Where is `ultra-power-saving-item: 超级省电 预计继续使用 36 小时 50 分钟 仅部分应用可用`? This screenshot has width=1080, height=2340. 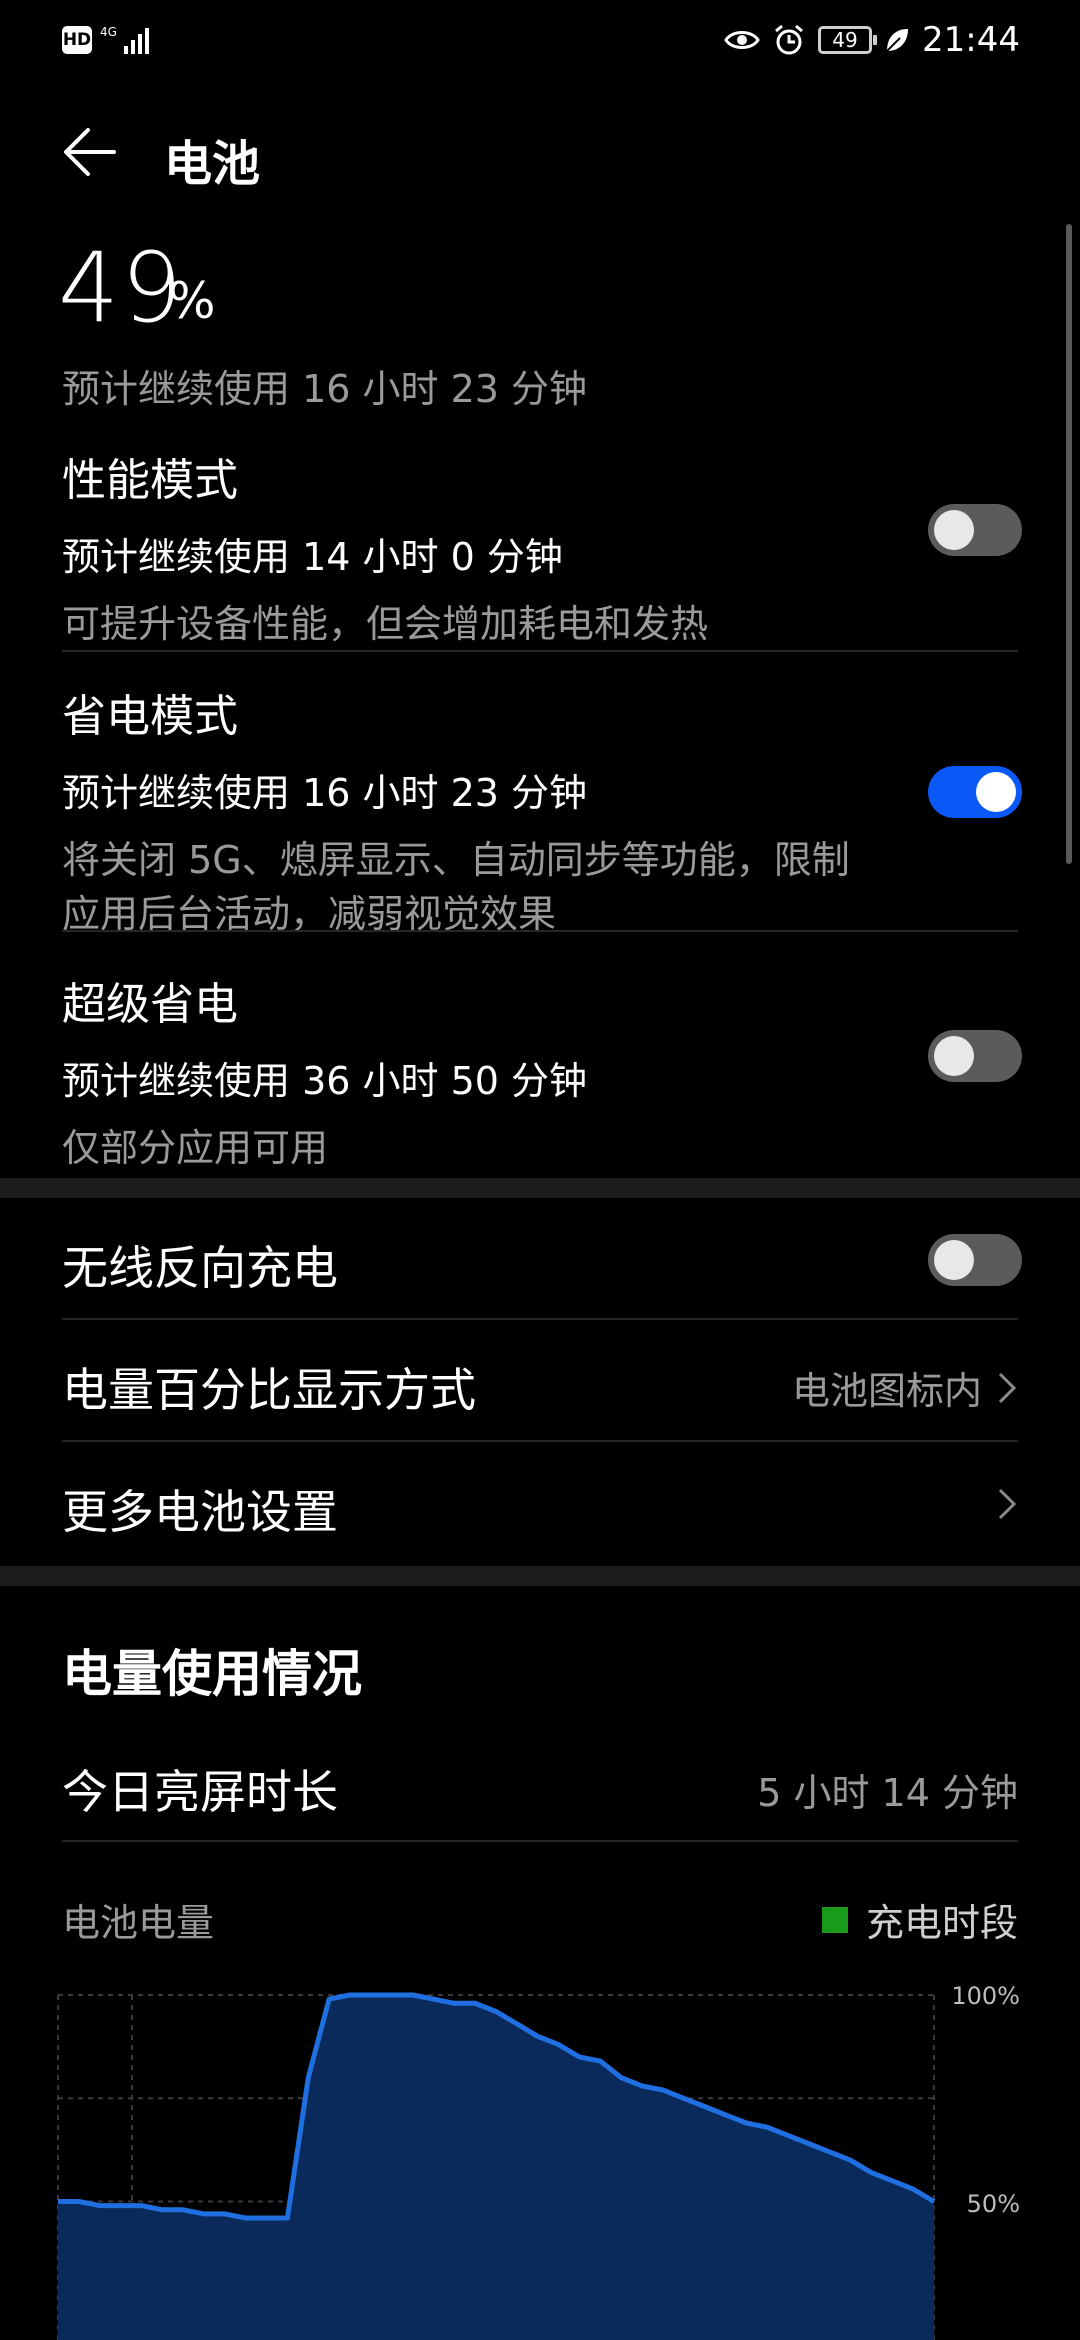 ultra-power-saving-item: 超级省电 预计继续使用 36 小时 50 分钟 仅部分应用可用 is located at coordinates (540, 1071).